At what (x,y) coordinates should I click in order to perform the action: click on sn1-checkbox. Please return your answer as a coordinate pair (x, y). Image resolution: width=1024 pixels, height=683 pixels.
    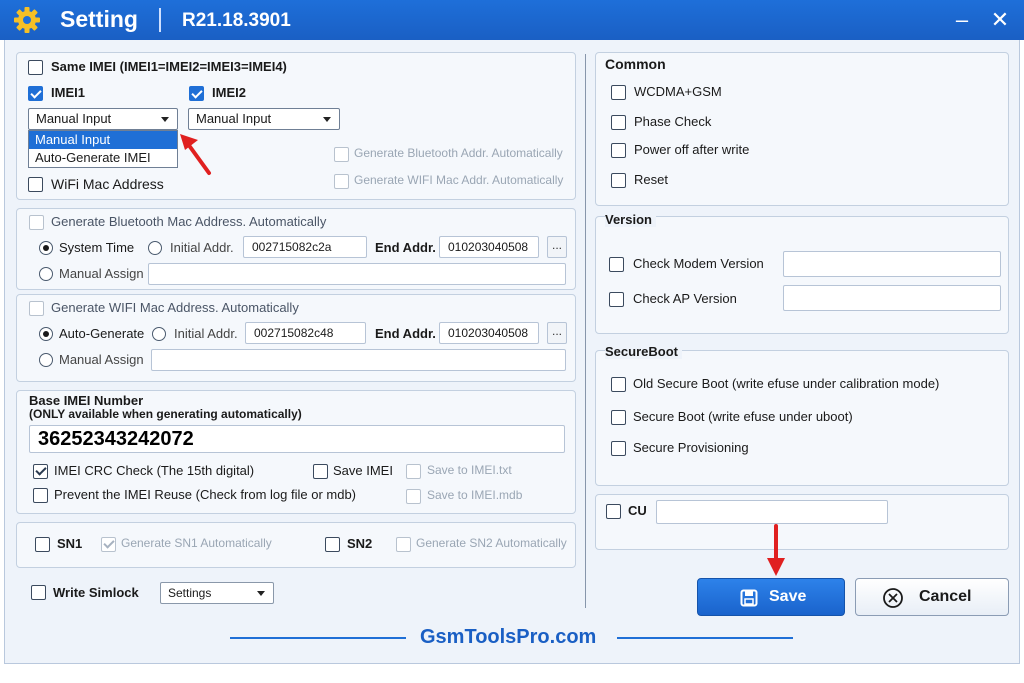
    Looking at the image, I should click on (42, 544).